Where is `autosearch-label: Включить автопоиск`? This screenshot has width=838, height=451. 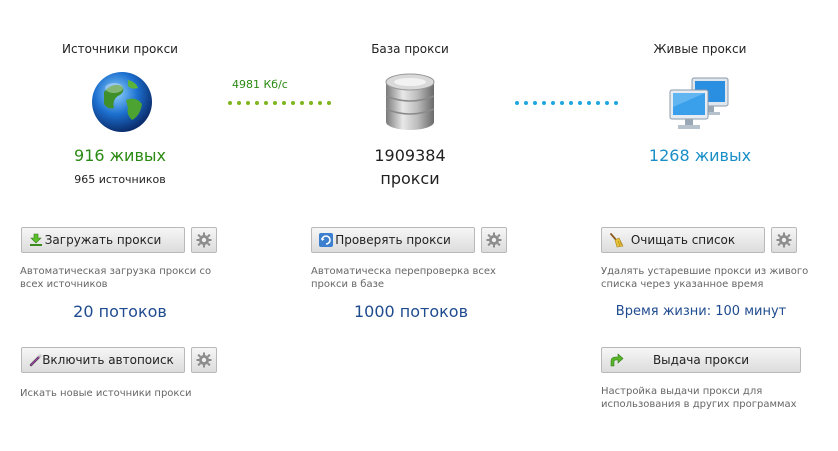
autosearch-label: Включить автопоиск is located at coordinates (108, 360).